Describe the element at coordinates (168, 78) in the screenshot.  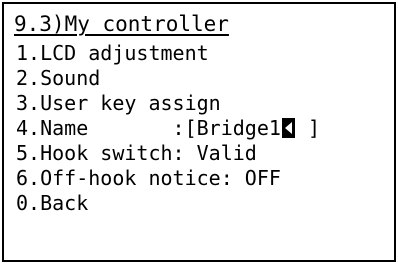
I see `menu-item-sound: 2.Sound` at that location.